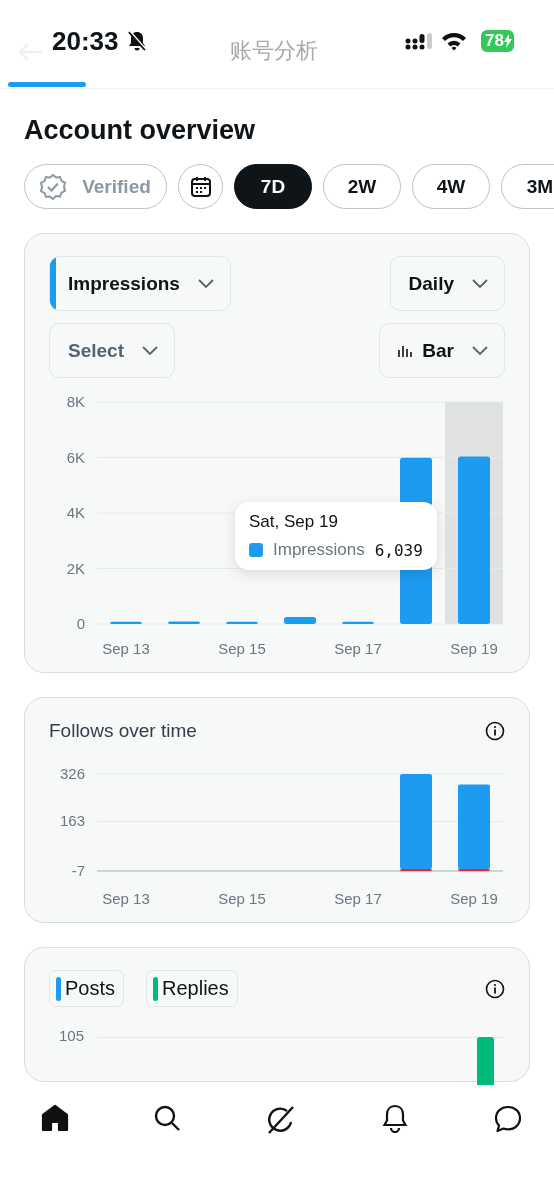  Describe the element at coordinates (140, 130) in the screenshot. I see `page-title: Account overview` at that location.